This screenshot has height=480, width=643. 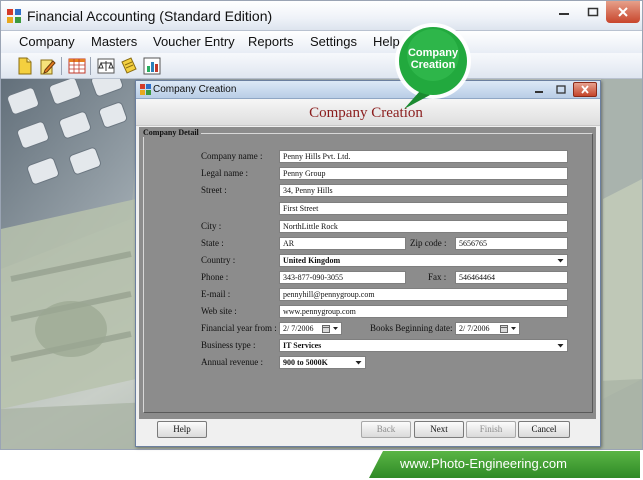 I want to click on company-name-field: Penny Hills Pvt. Ltd., so click(x=423, y=156).